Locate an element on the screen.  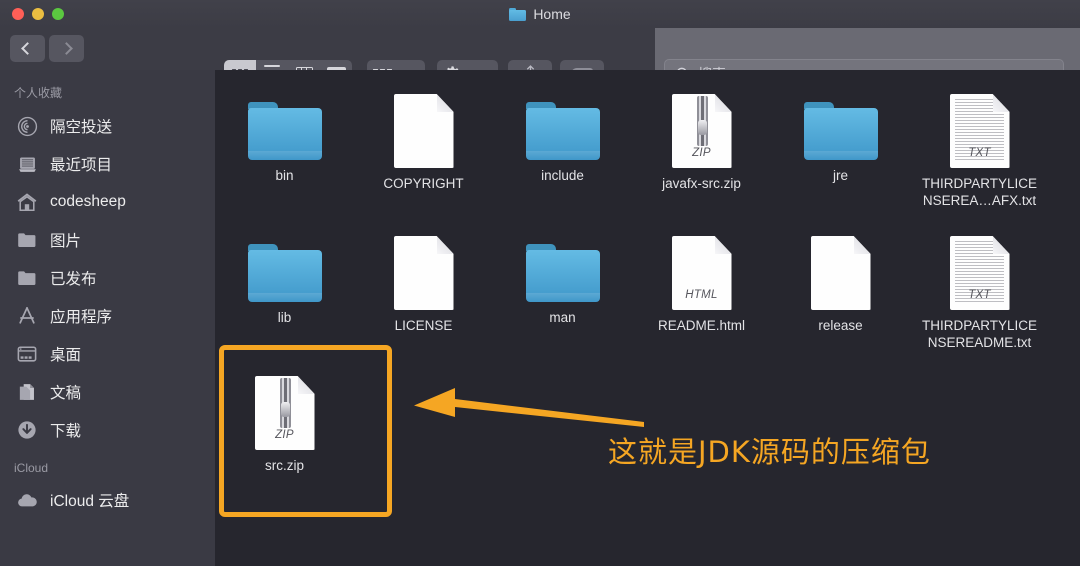
file-item-copyright: COPYRIGHT is located at coordinates (423, 155).